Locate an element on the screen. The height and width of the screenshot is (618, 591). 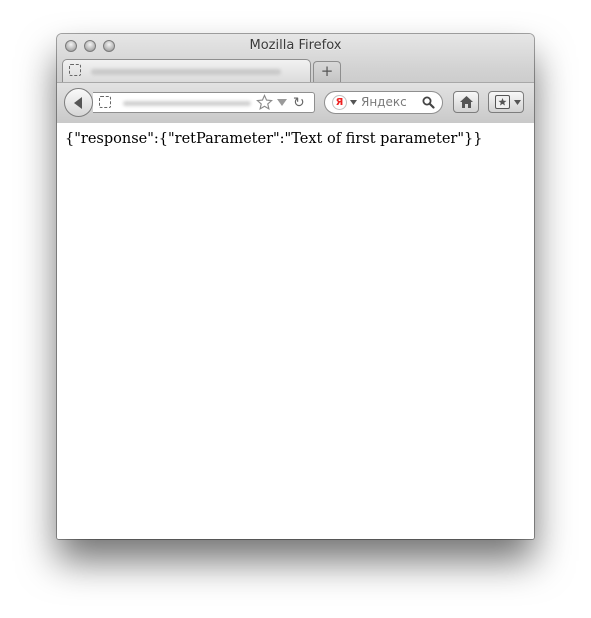
search-placeholder: Яндекс is located at coordinates (384, 102).